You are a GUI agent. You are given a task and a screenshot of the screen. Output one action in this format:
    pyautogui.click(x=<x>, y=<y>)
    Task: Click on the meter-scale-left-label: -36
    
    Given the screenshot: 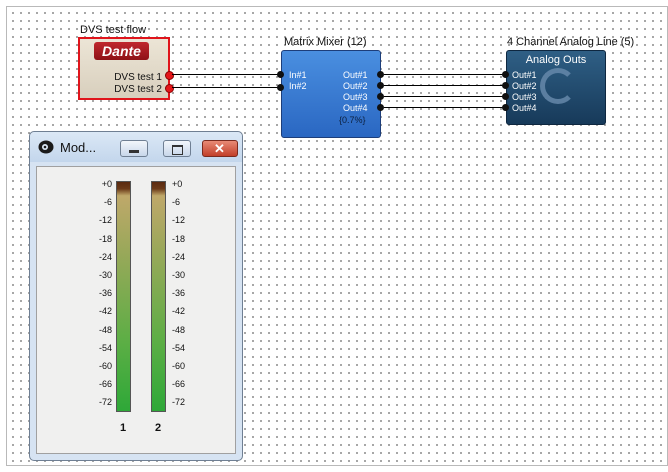 What is the action you would take?
    pyautogui.click(x=105, y=293)
    